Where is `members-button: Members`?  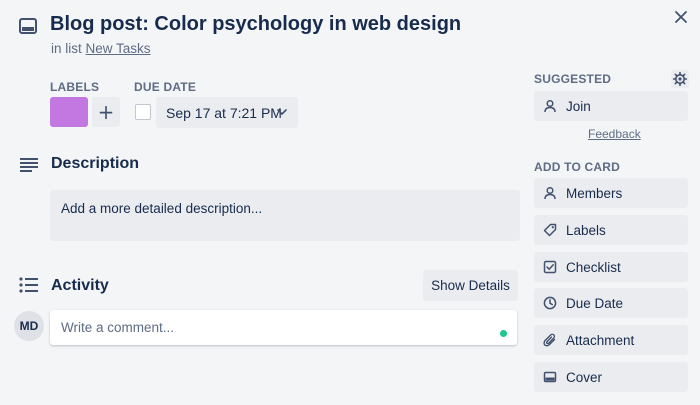 members-button: Members is located at coordinates (611, 193).